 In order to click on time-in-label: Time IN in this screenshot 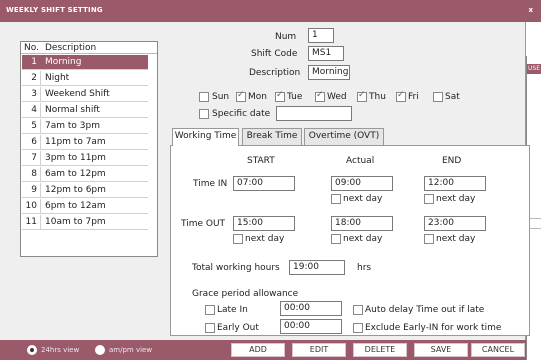, I will do `click(210, 184)`.